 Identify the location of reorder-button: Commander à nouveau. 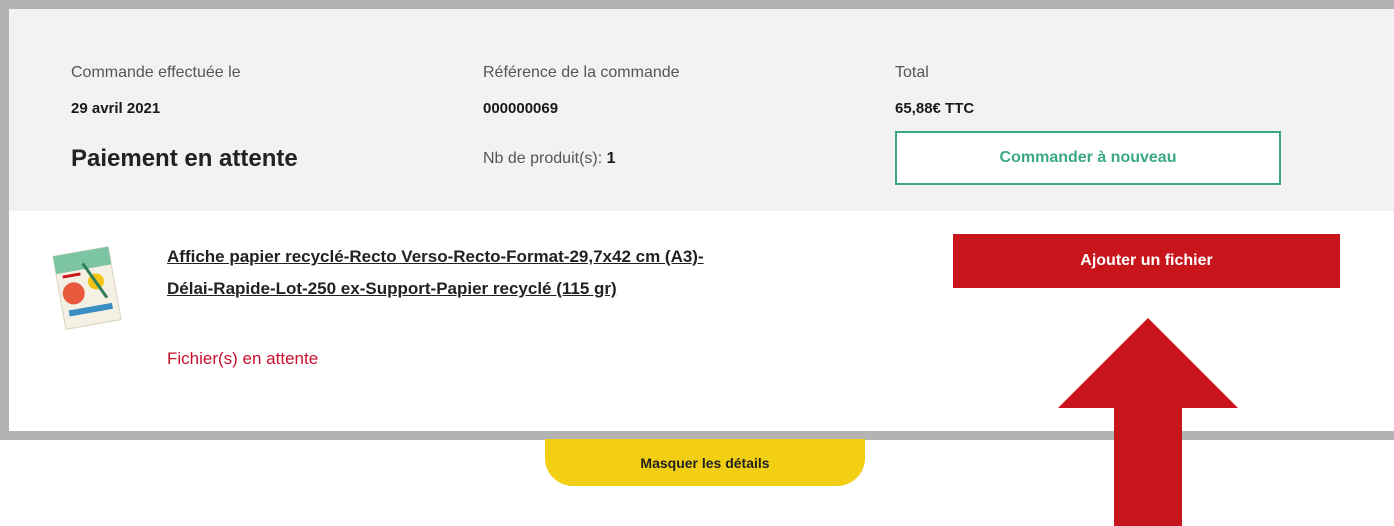
(1088, 158).